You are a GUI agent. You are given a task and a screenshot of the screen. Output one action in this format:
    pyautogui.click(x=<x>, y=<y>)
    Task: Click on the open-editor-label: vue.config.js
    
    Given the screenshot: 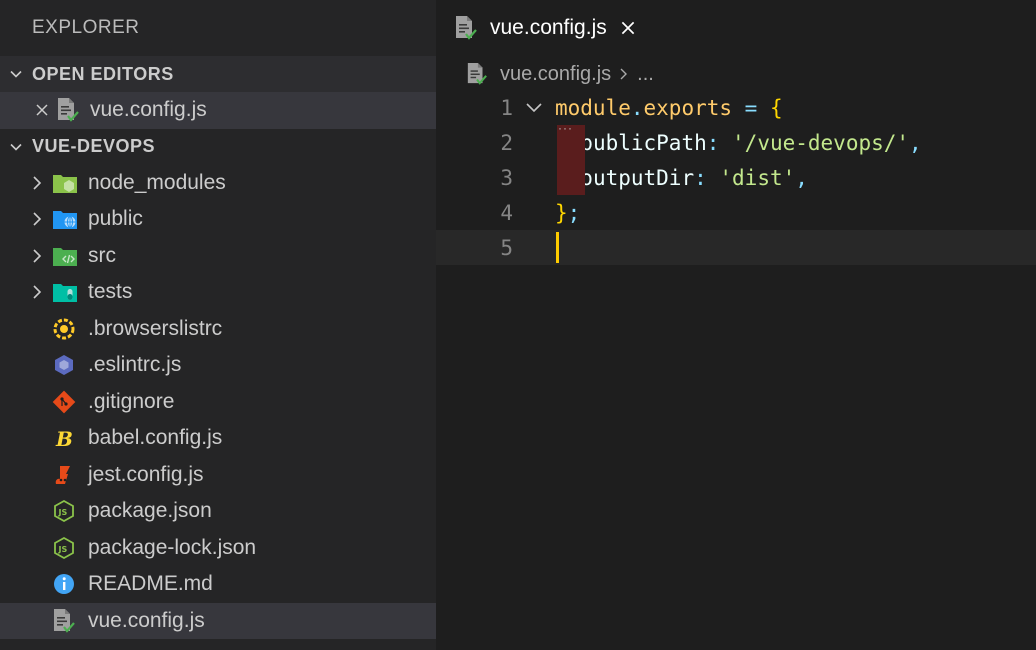 What is the action you would take?
    pyautogui.click(x=148, y=110)
    